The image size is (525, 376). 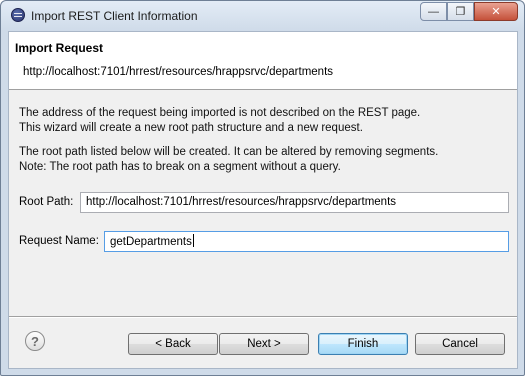 I want to click on finish-button: Finish, so click(x=363, y=344).